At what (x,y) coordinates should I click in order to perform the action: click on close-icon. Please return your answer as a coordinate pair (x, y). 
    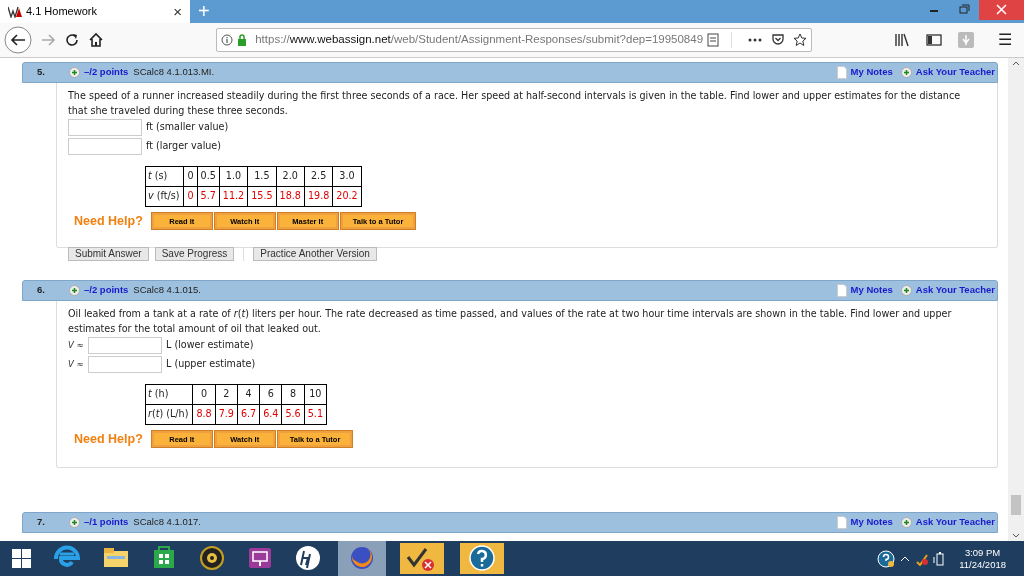
    Looking at the image, I should click on (1001, 9).